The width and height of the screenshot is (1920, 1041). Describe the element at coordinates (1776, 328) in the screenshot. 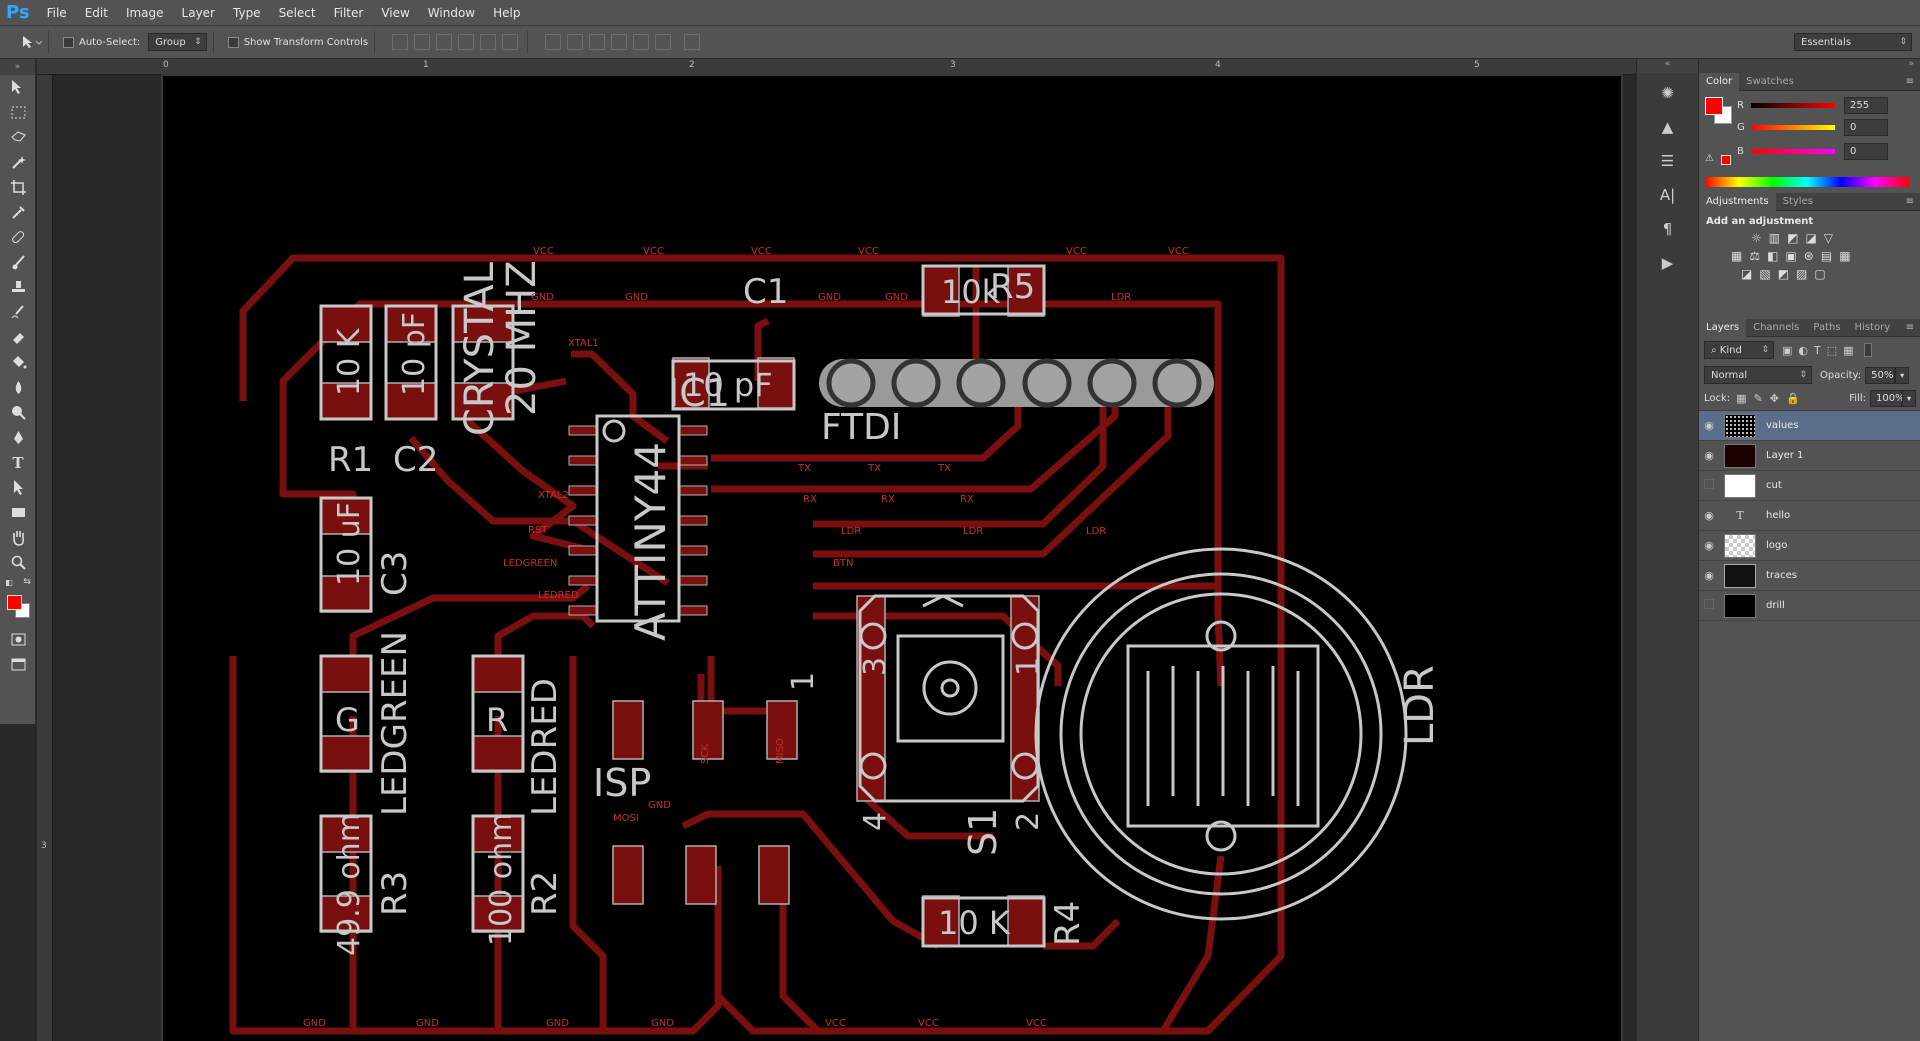

I see `tab-channels: Channels` at that location.